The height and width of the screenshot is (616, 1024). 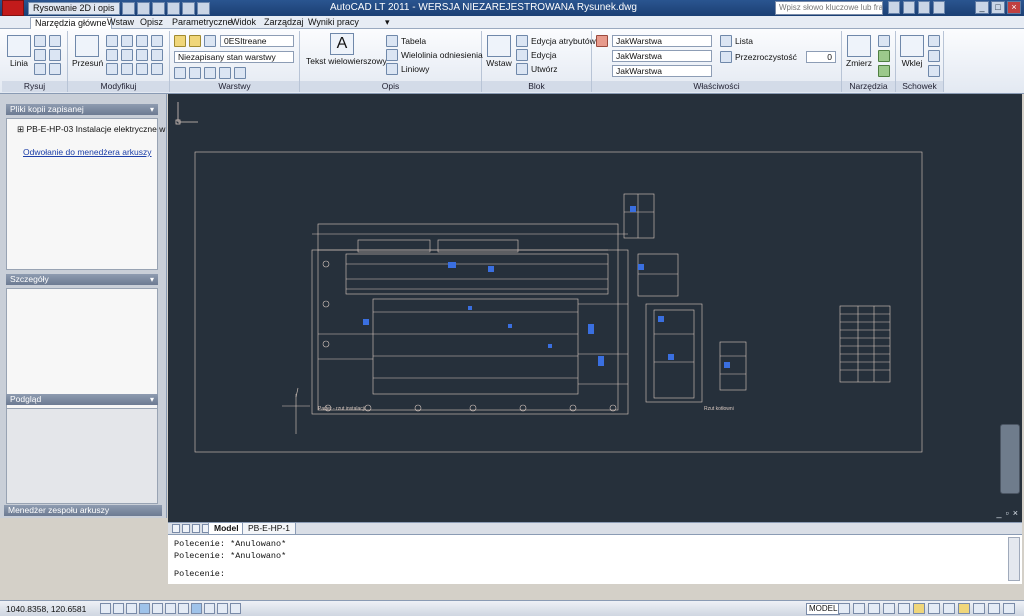 I want to click on coordinates-readout: 1040.8358, 120.6581, so click(x=46, y=609).